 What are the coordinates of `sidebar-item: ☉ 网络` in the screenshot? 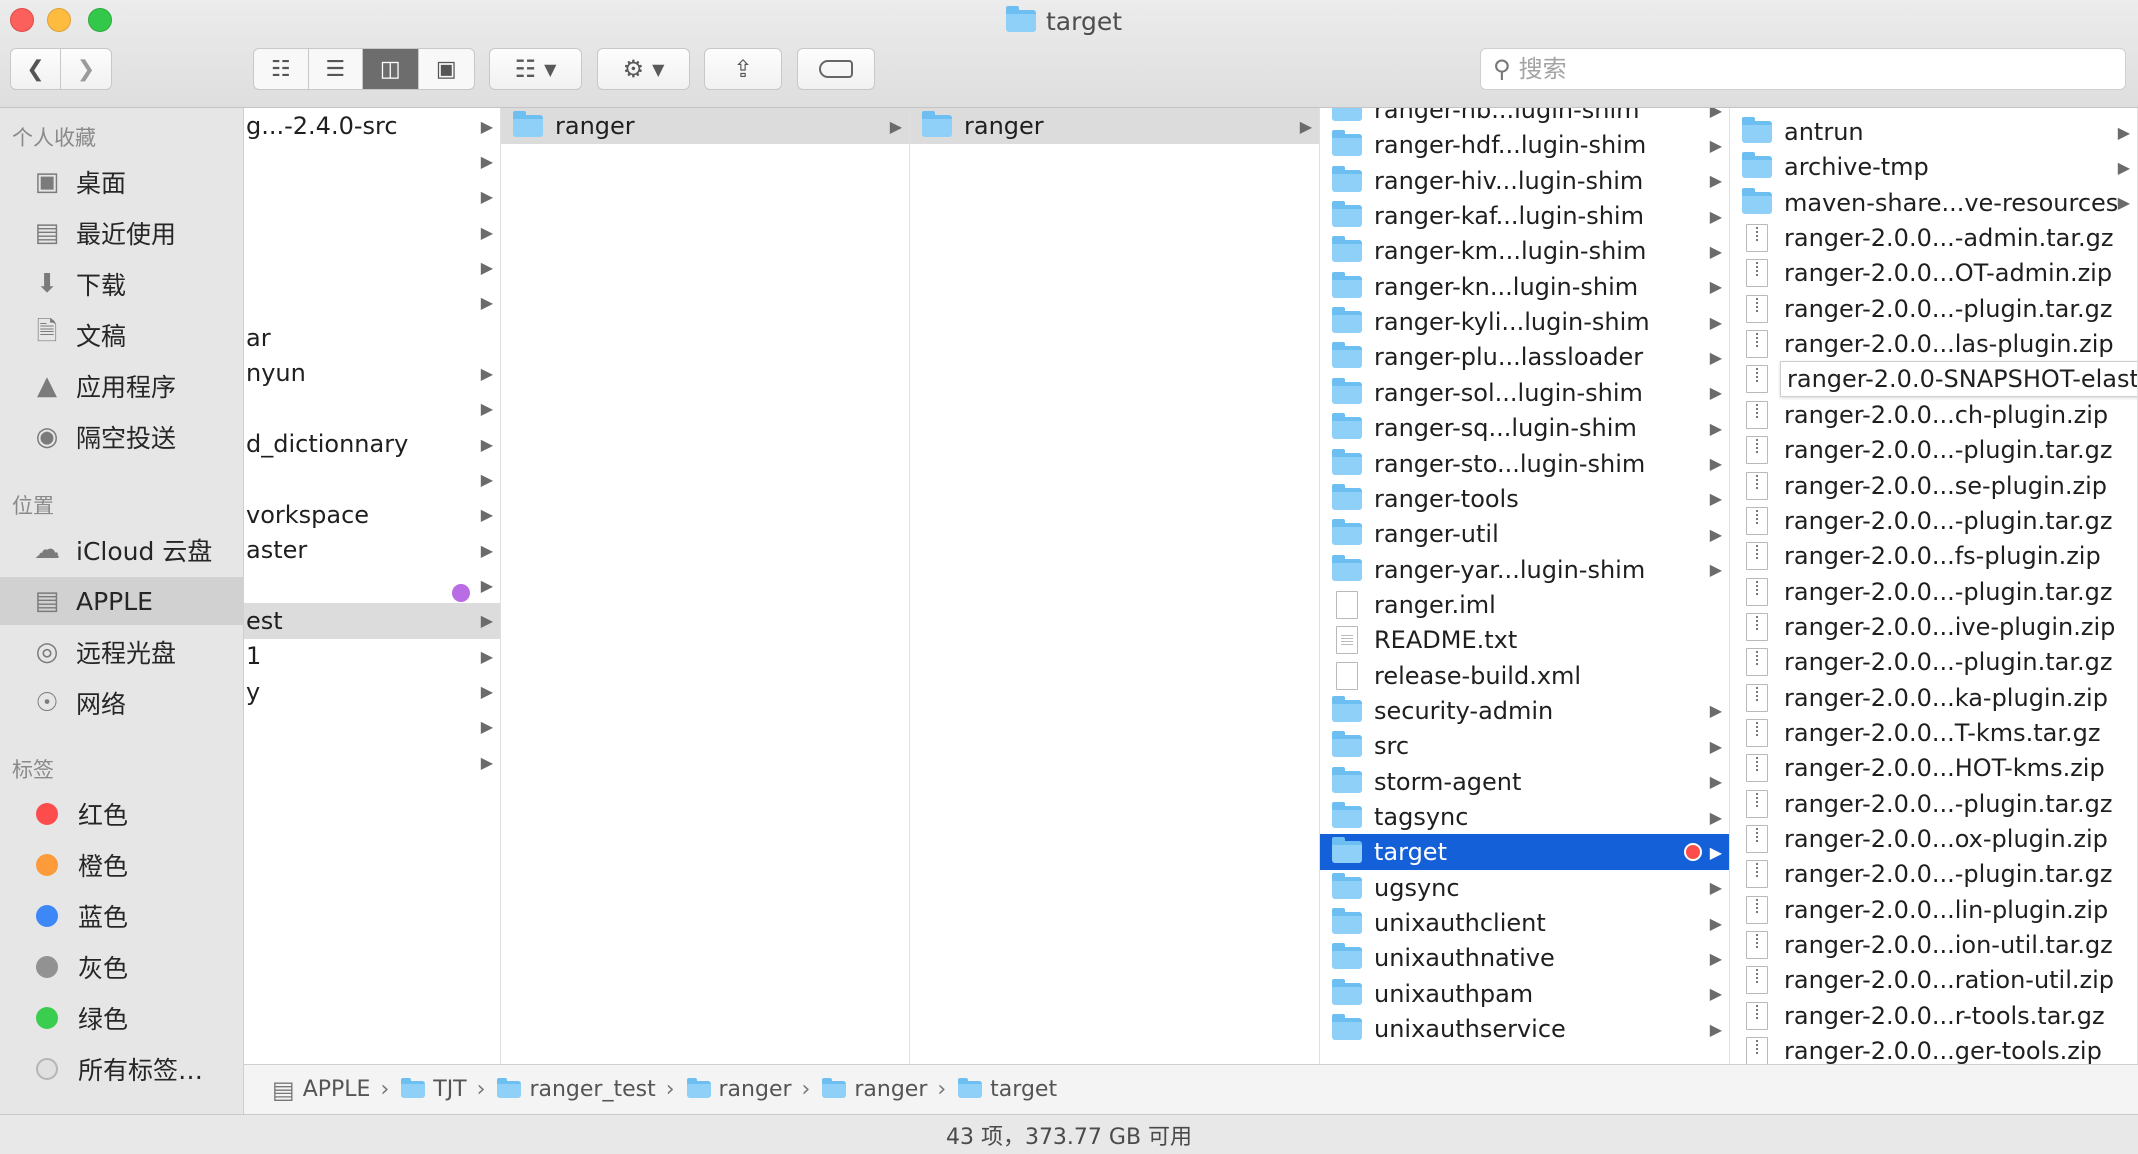 It's located at (122, 703).